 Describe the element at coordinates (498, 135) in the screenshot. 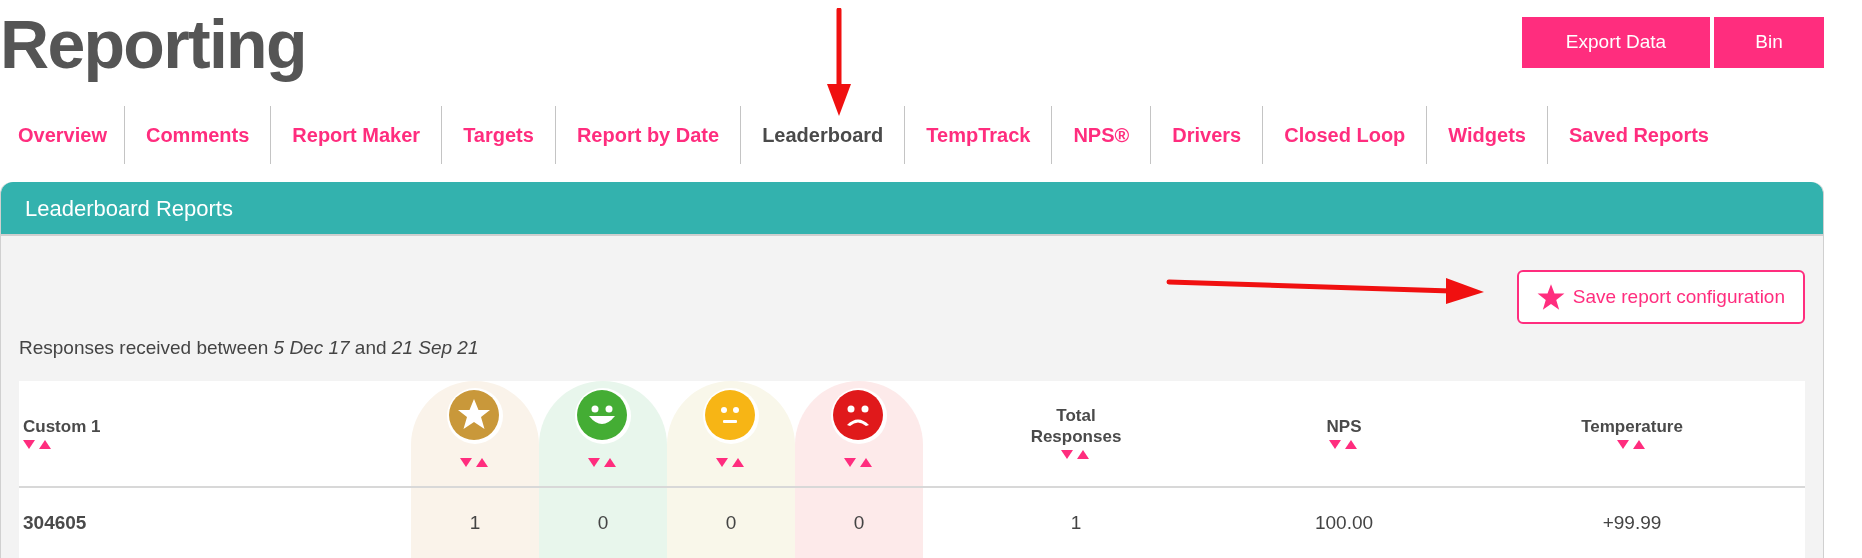

I see `nav-tab: Targets` at that location.